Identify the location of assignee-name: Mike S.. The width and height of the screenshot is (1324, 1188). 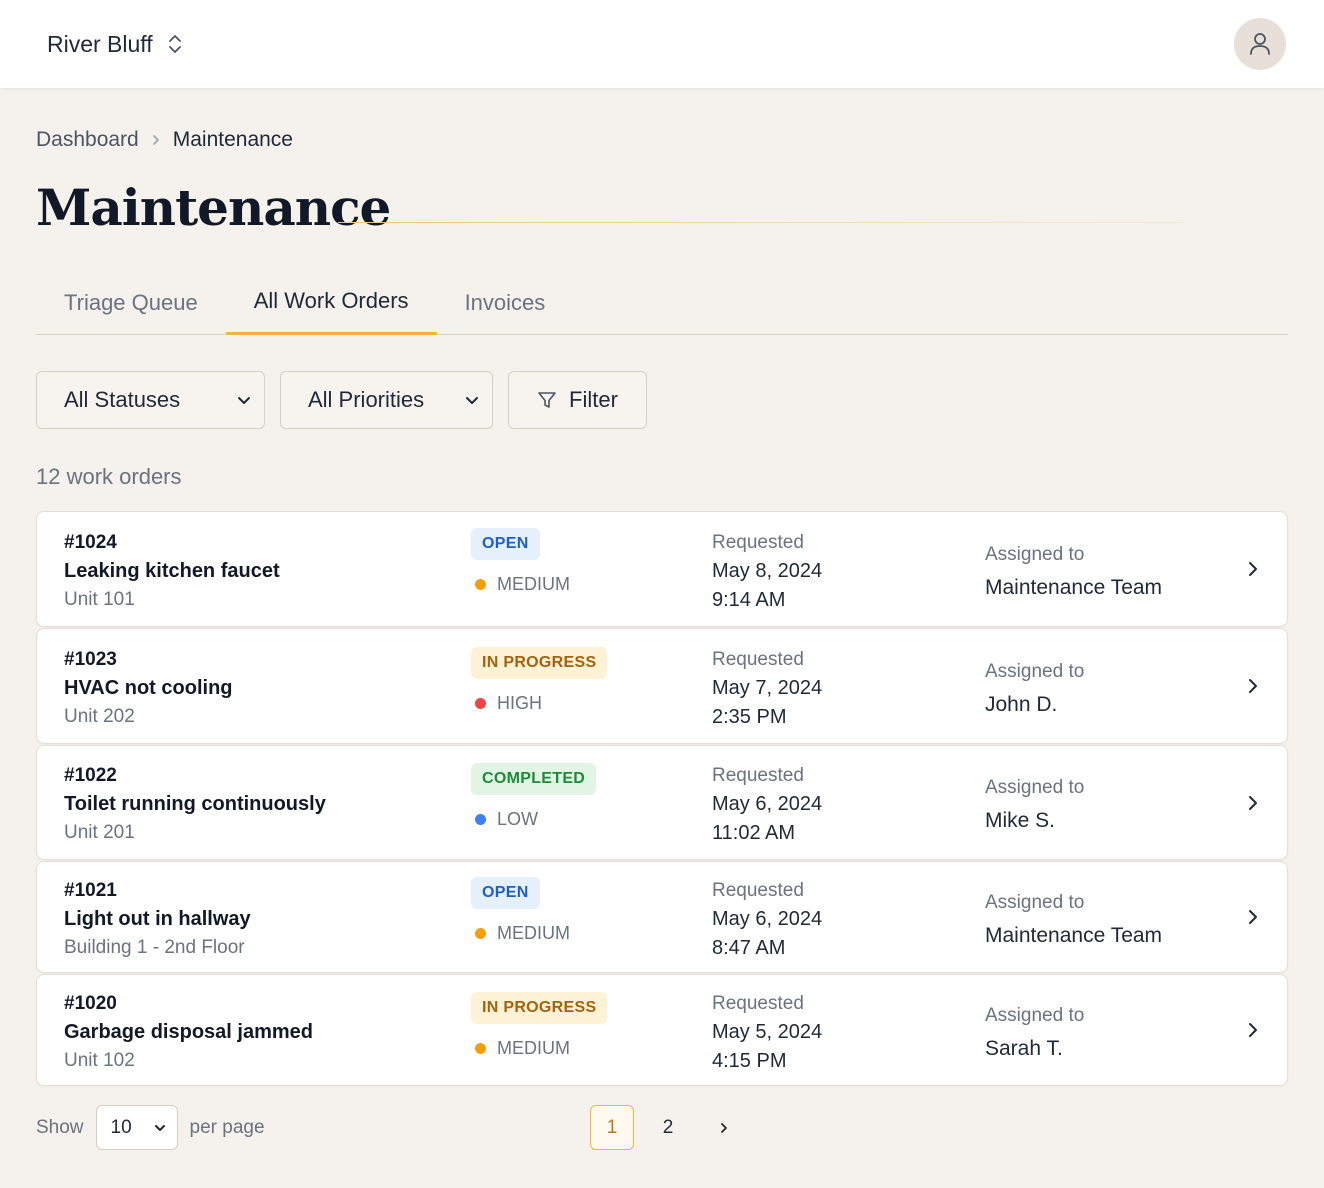
(1020, 820).